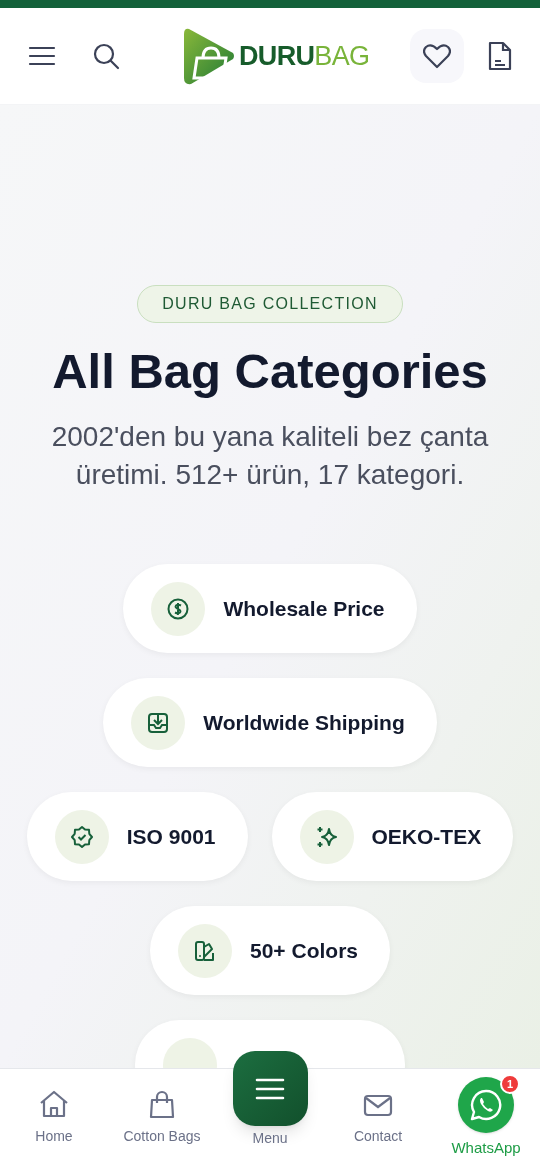 The width and height of the screenshot is (540, 1169). I want to click on search-icon, so click(106, 56).